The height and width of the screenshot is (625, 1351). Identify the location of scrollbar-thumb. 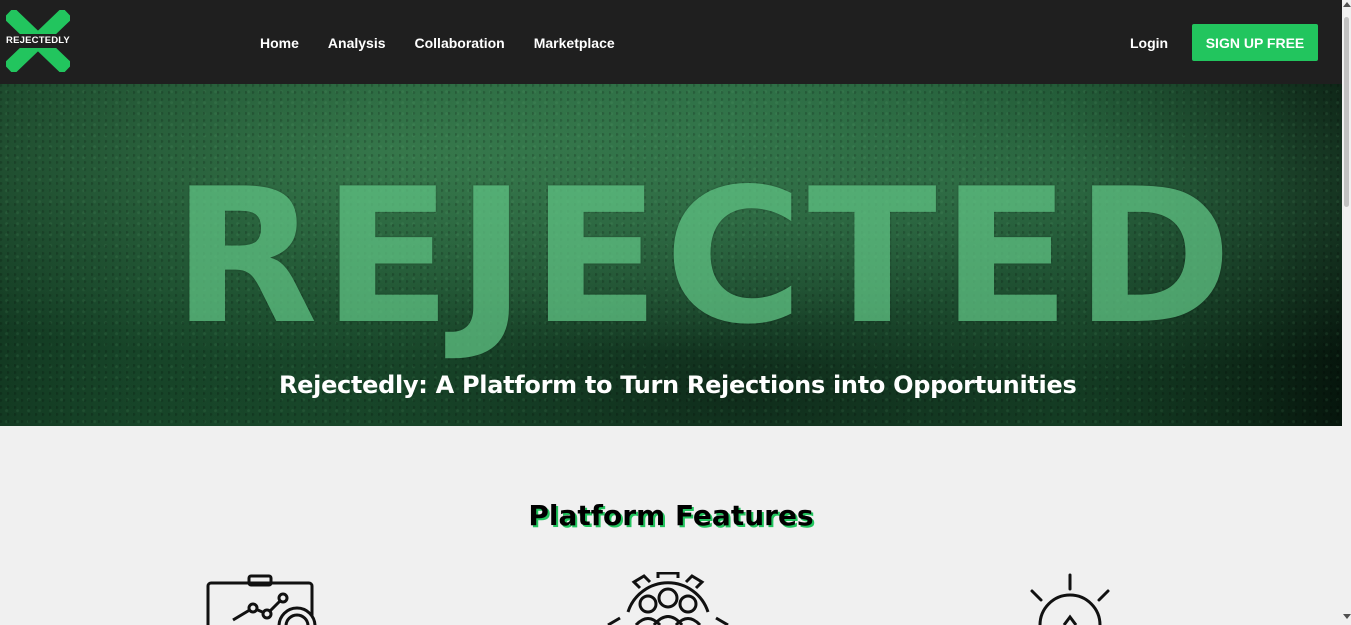
(1346, 112).